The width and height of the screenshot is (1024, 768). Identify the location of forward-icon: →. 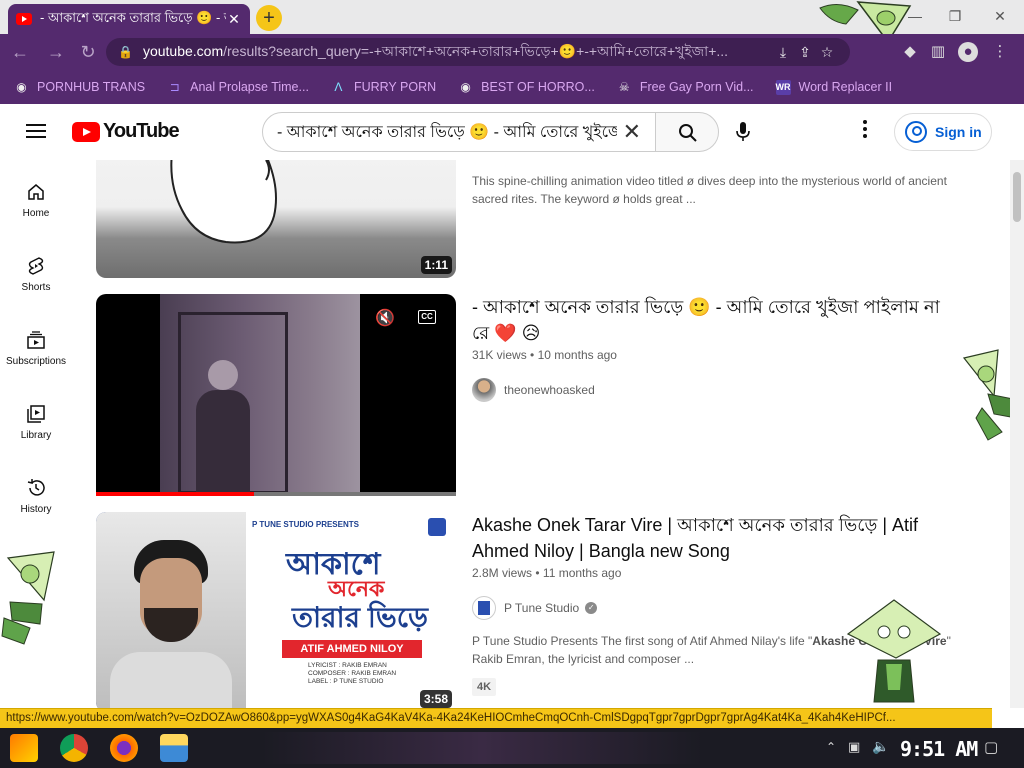
(56, 52).